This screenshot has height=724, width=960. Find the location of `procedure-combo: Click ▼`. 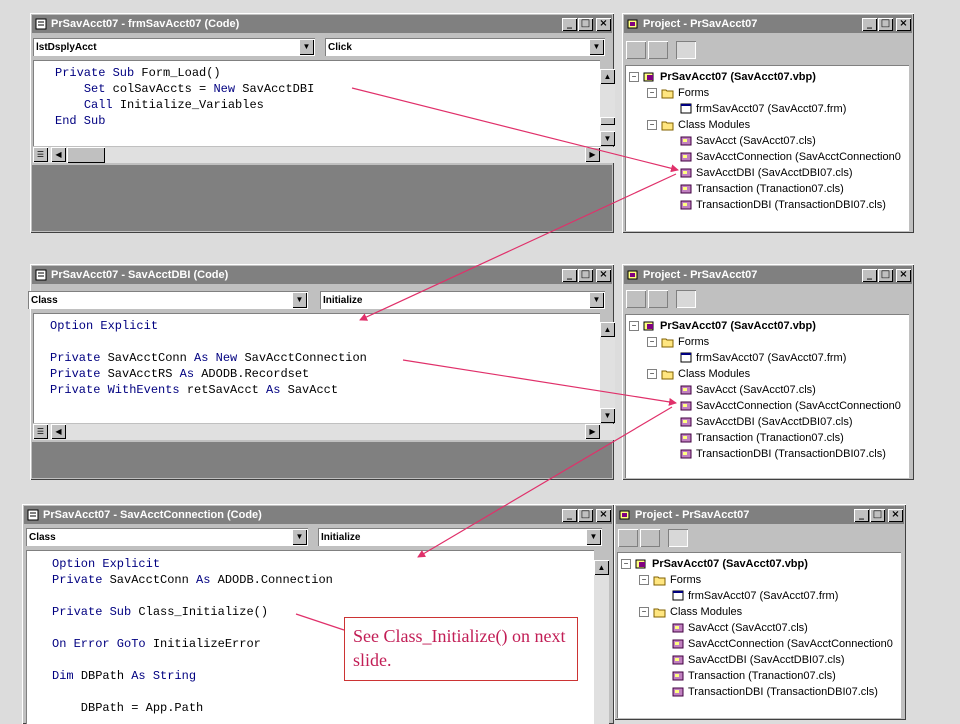

procedure-combo: Click ▼ is located at coordinates (465, 47).